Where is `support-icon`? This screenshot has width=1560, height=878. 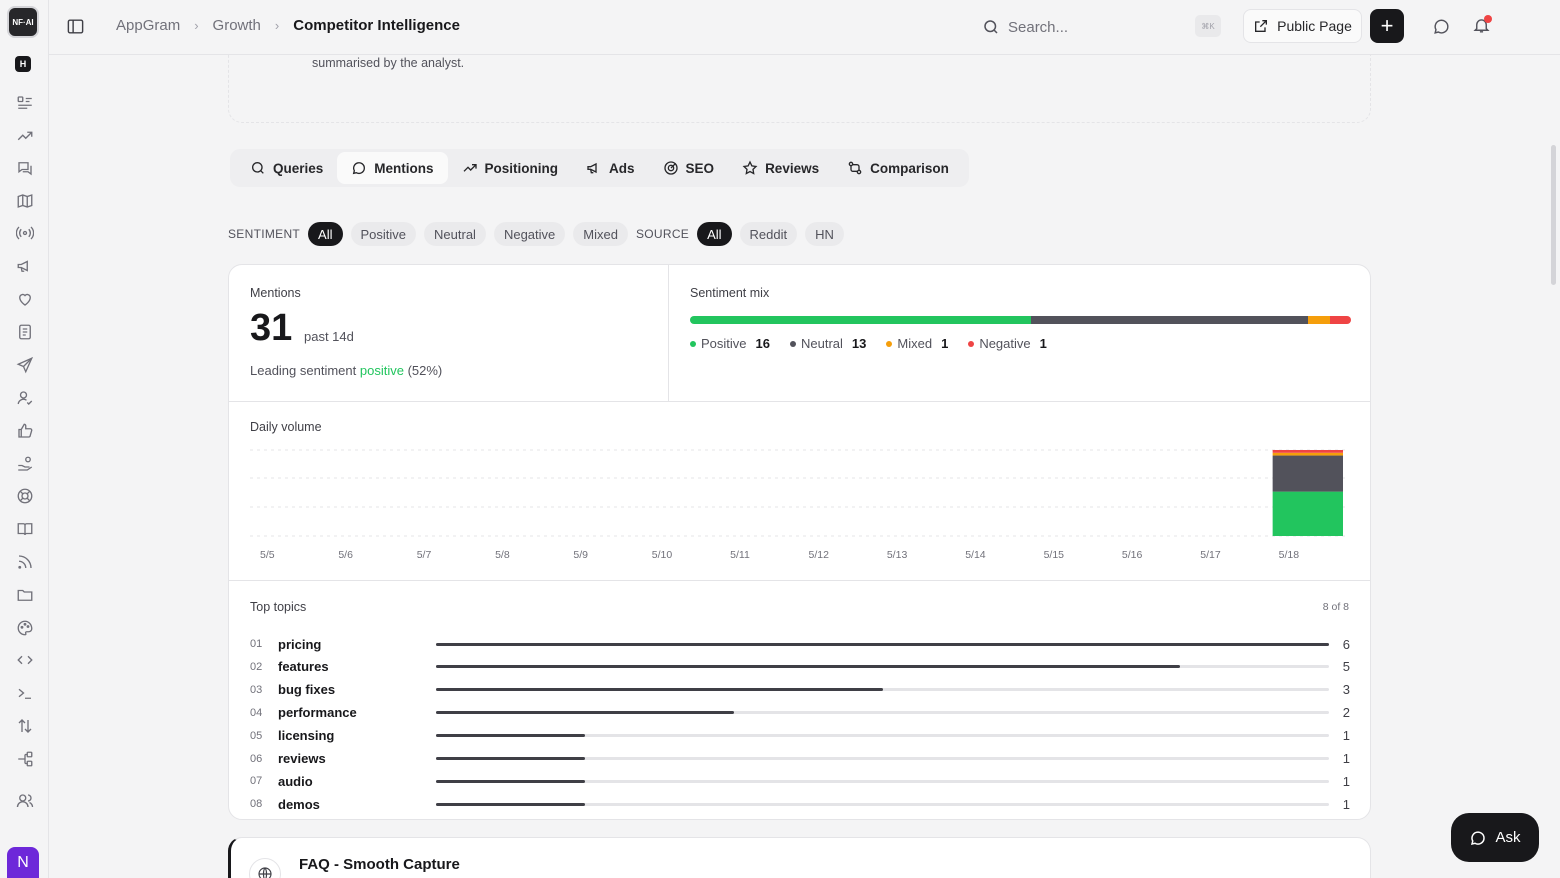 support-icon is located at coordinates (26, 497).